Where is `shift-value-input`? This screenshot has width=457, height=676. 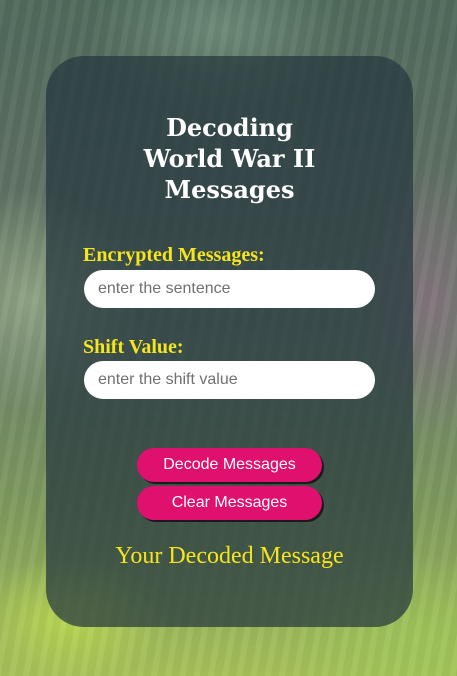 shift-value-input is located at coordinates (229, 380).